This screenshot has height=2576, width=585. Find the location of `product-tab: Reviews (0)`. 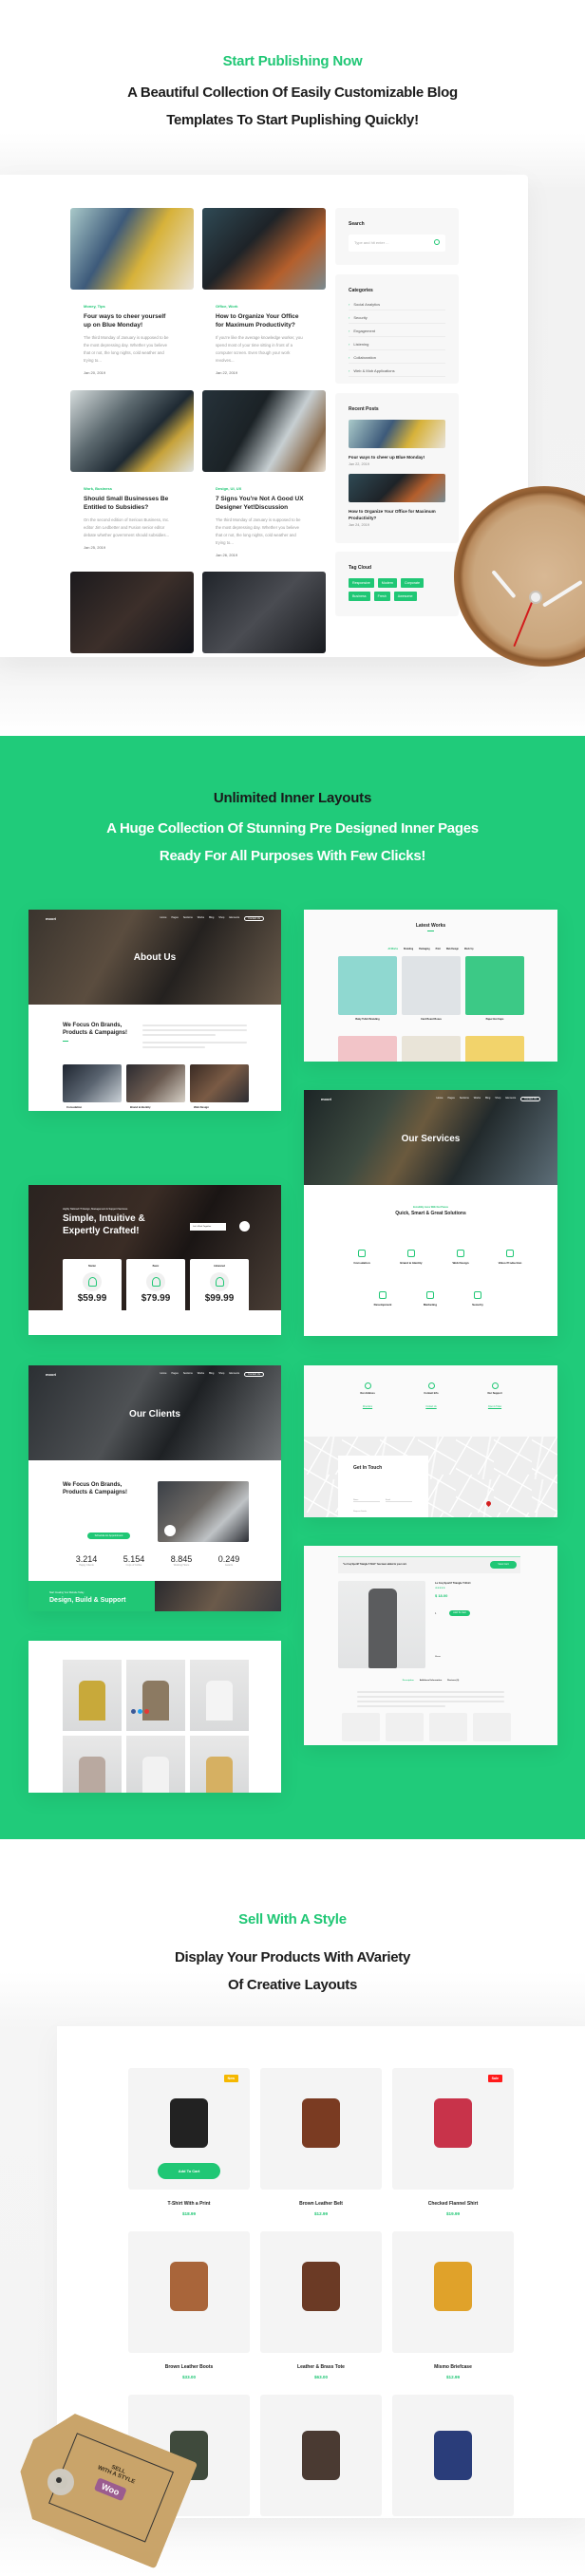

product-tab: Reviews (0) is located at coordinates (453, 1681).